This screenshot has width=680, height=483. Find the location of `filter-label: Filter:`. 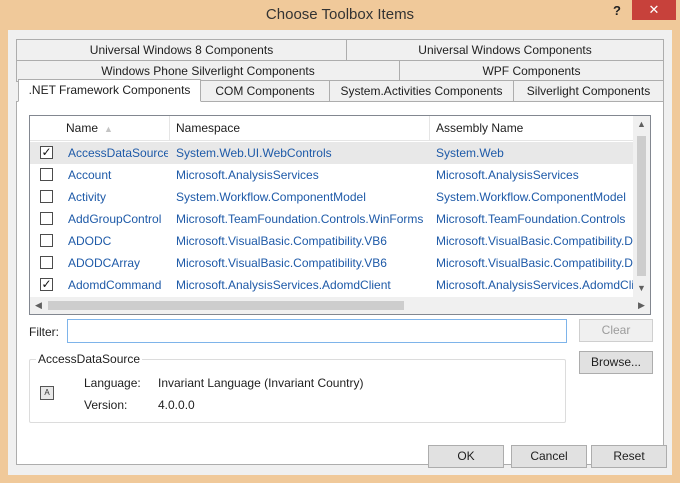

filter-label: Filter: is located at coordinates (44, 332).